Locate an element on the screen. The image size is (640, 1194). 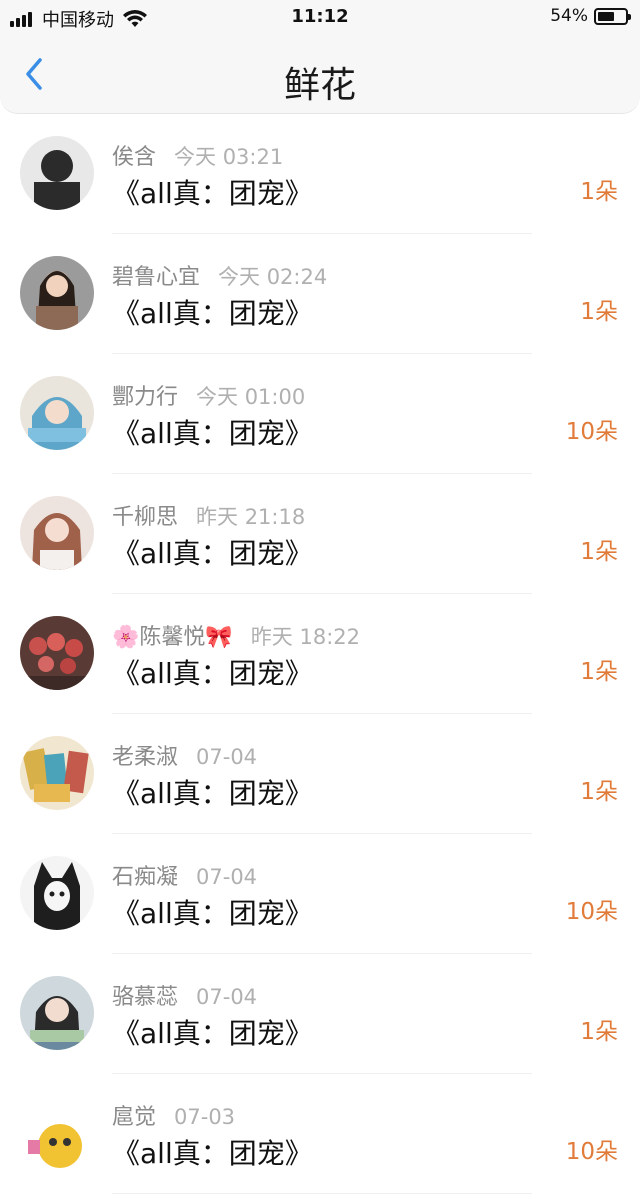
nav-bar: 鲜花 is located at coordinates (320, 74).